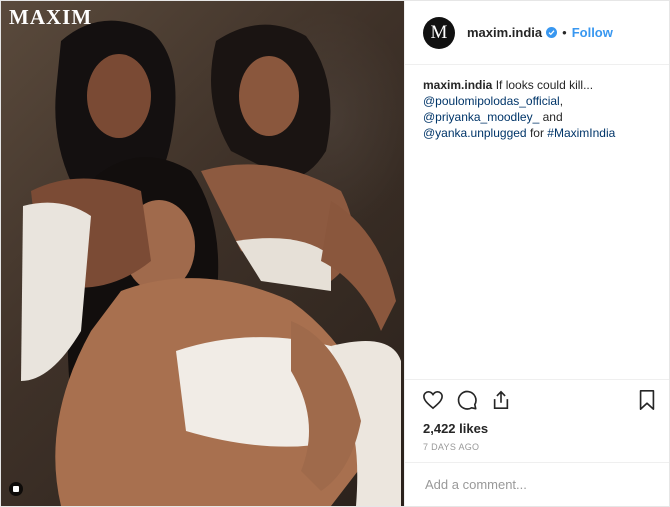  I want to click on profile-username: maxim.india, so click(504, 32).